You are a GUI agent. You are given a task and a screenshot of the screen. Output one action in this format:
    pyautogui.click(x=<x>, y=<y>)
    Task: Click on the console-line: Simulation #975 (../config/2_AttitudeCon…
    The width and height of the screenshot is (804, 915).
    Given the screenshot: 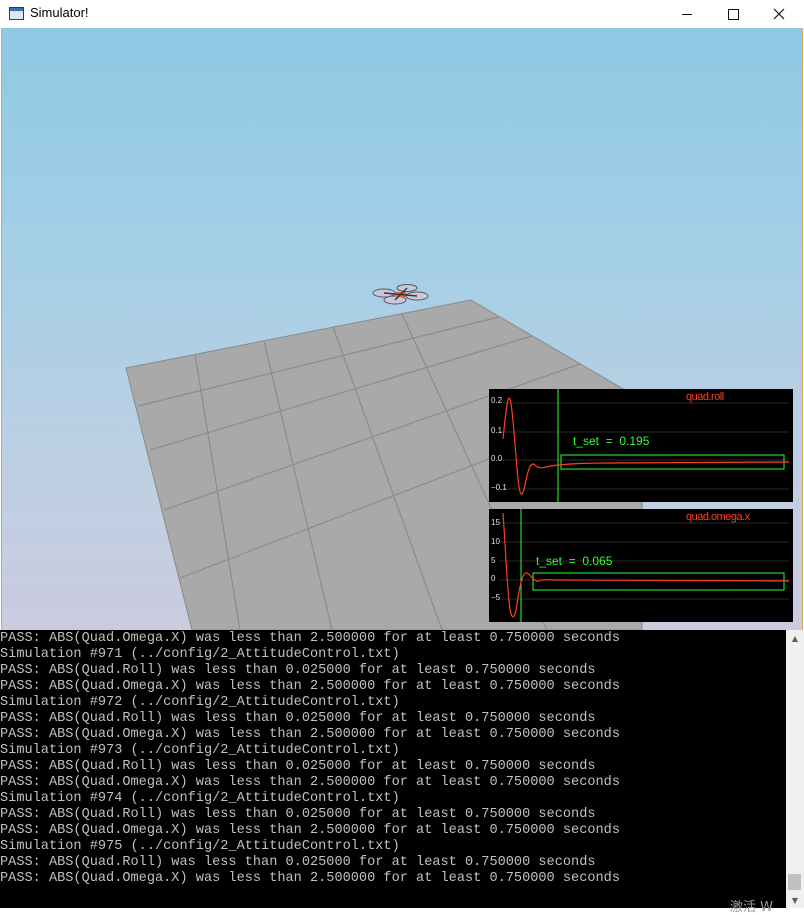 What is the action you would take?
    pyautogui.click(x=200, y=846)
    